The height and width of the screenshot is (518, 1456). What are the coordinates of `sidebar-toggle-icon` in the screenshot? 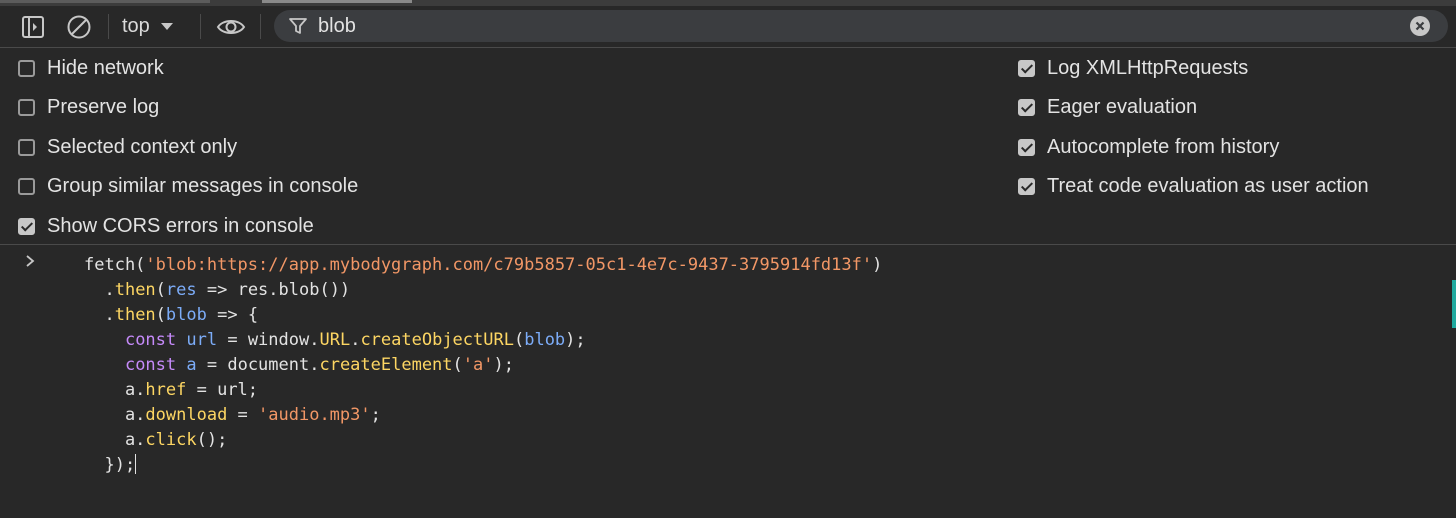 It's located at (33, 26).